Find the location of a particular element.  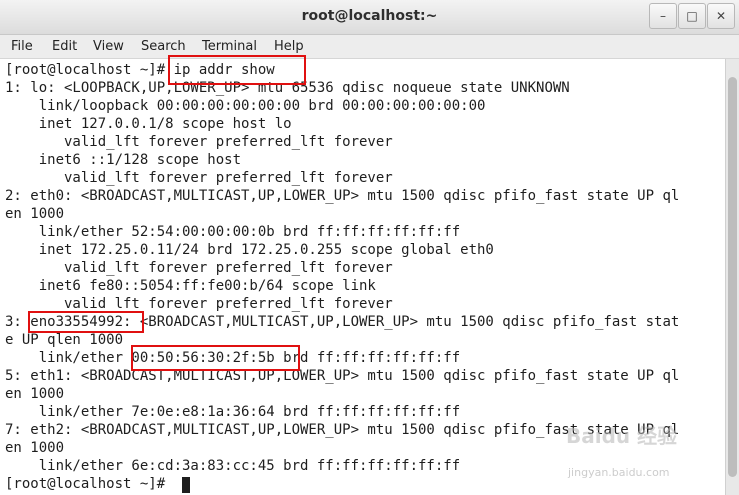

title-bar: root@localhost:~ – □ ✕ is located at coordinates (369, 17).